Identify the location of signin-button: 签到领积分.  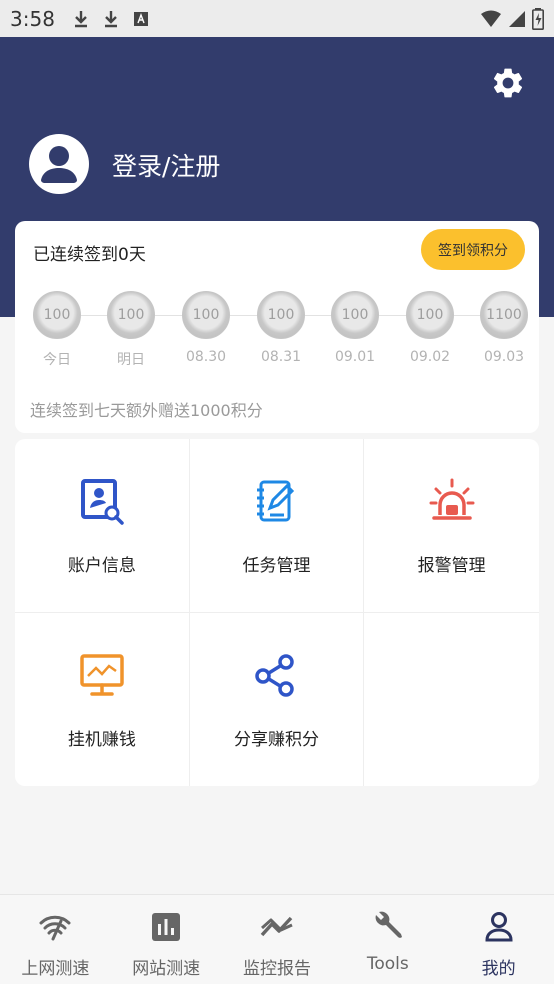
(473, 249).